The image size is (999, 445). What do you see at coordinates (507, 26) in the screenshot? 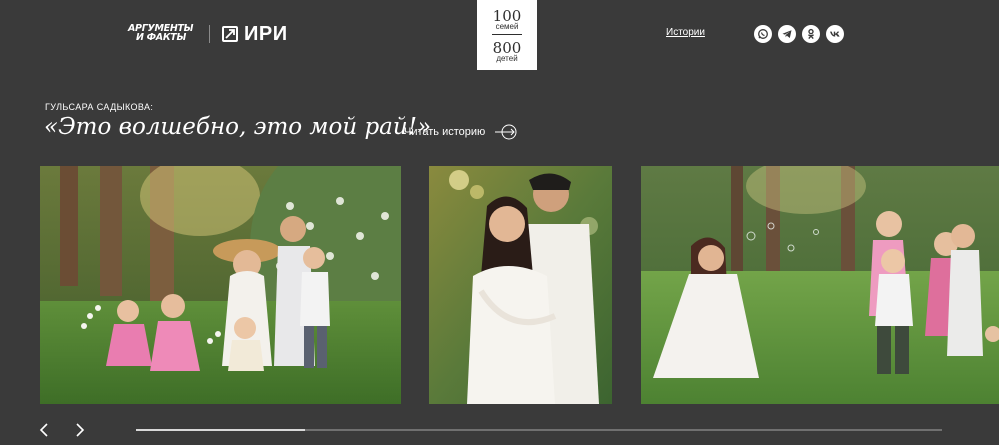
I see `badge-families-label: семей` at bounding box center [507, 26].